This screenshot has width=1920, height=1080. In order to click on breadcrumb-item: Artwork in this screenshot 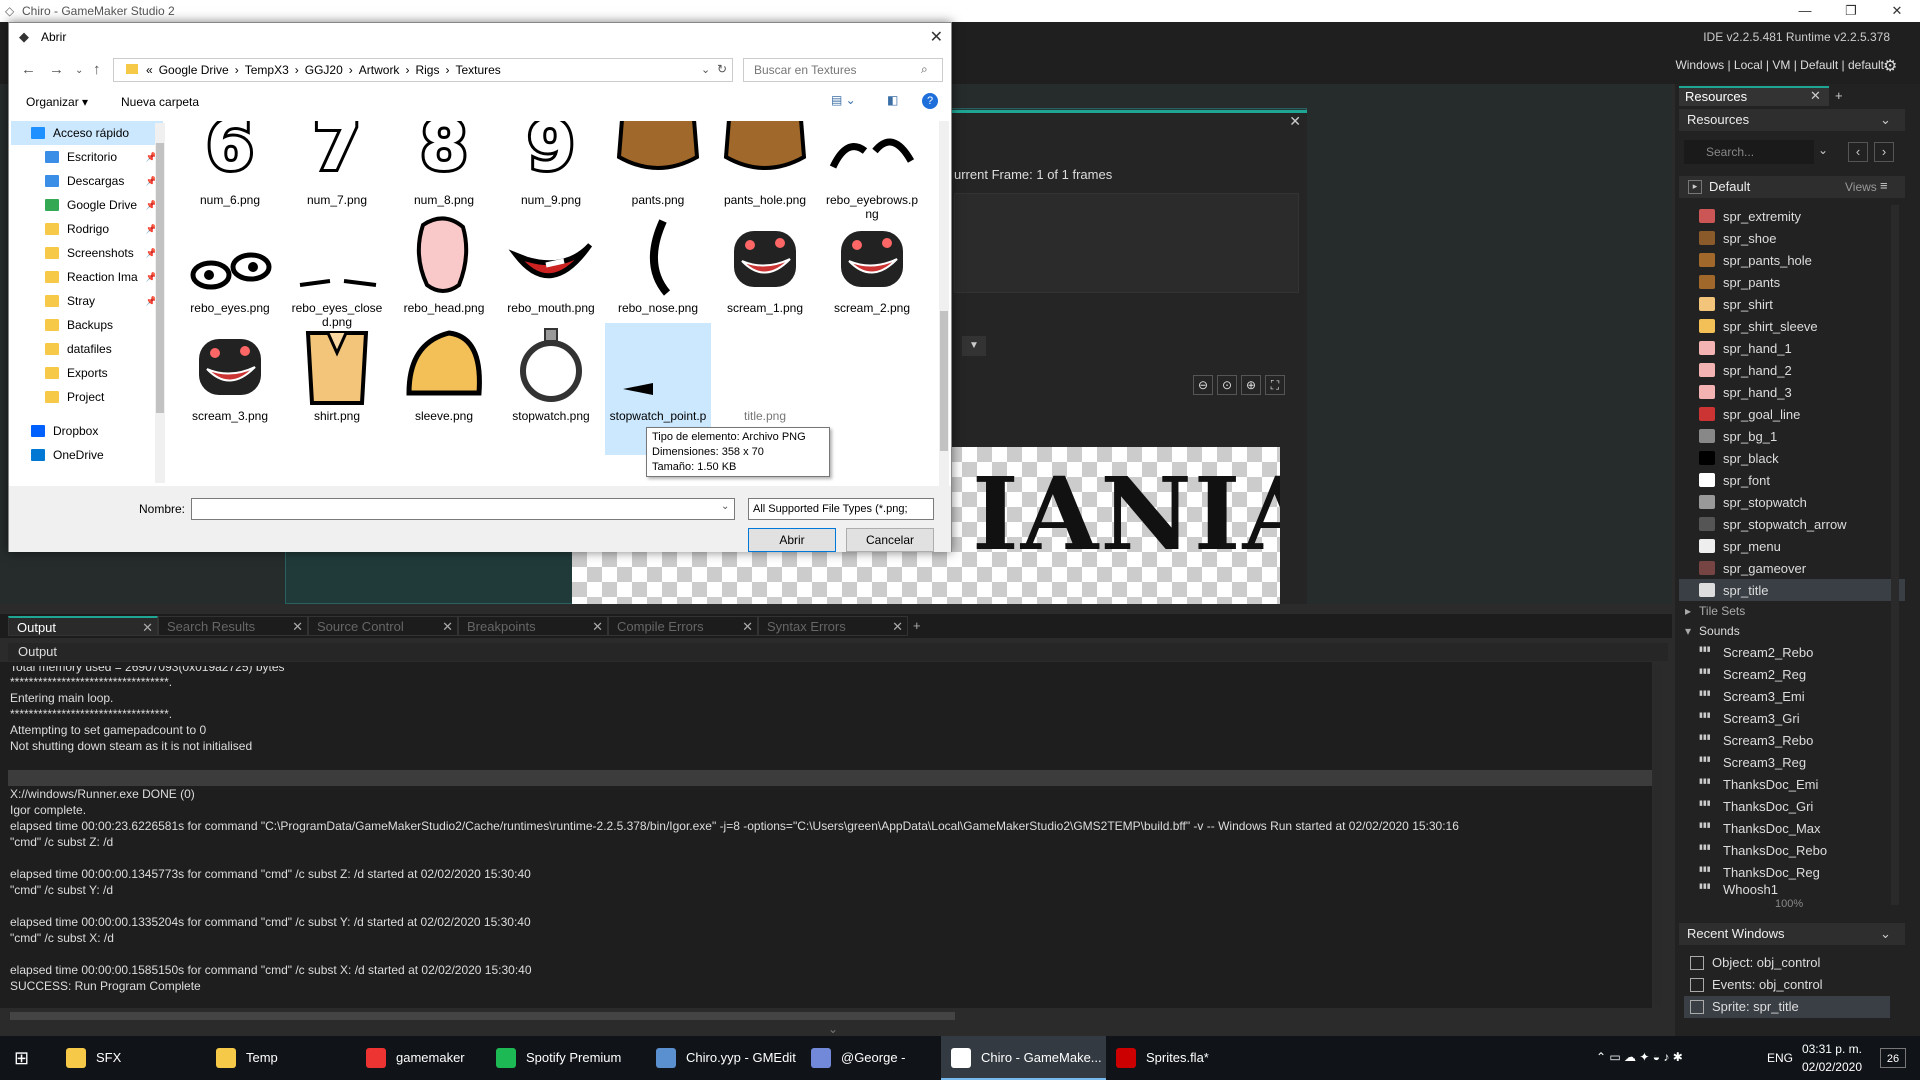, I will do `click(379, 70)`.